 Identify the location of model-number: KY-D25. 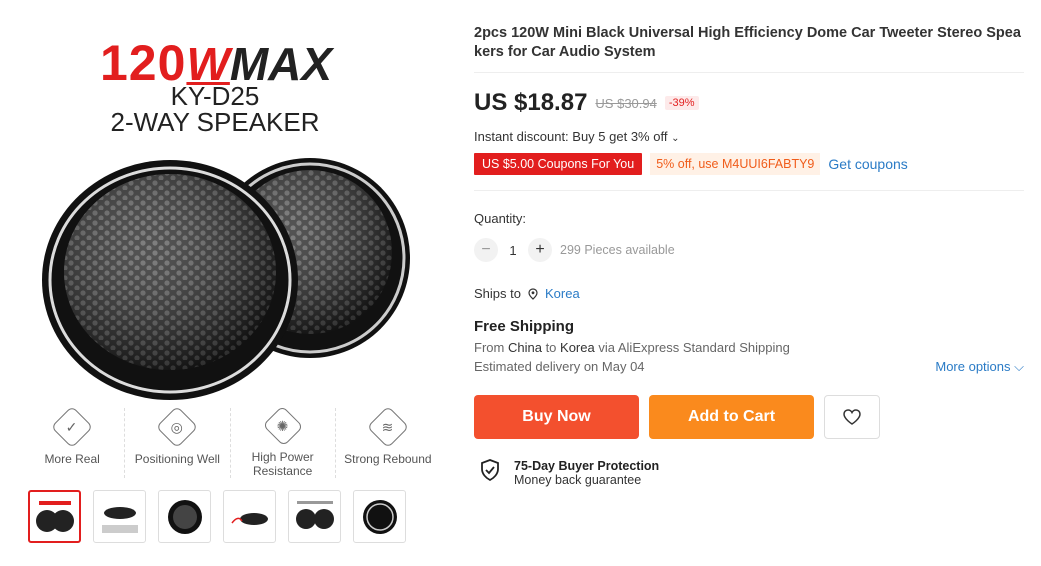
(215, 96).